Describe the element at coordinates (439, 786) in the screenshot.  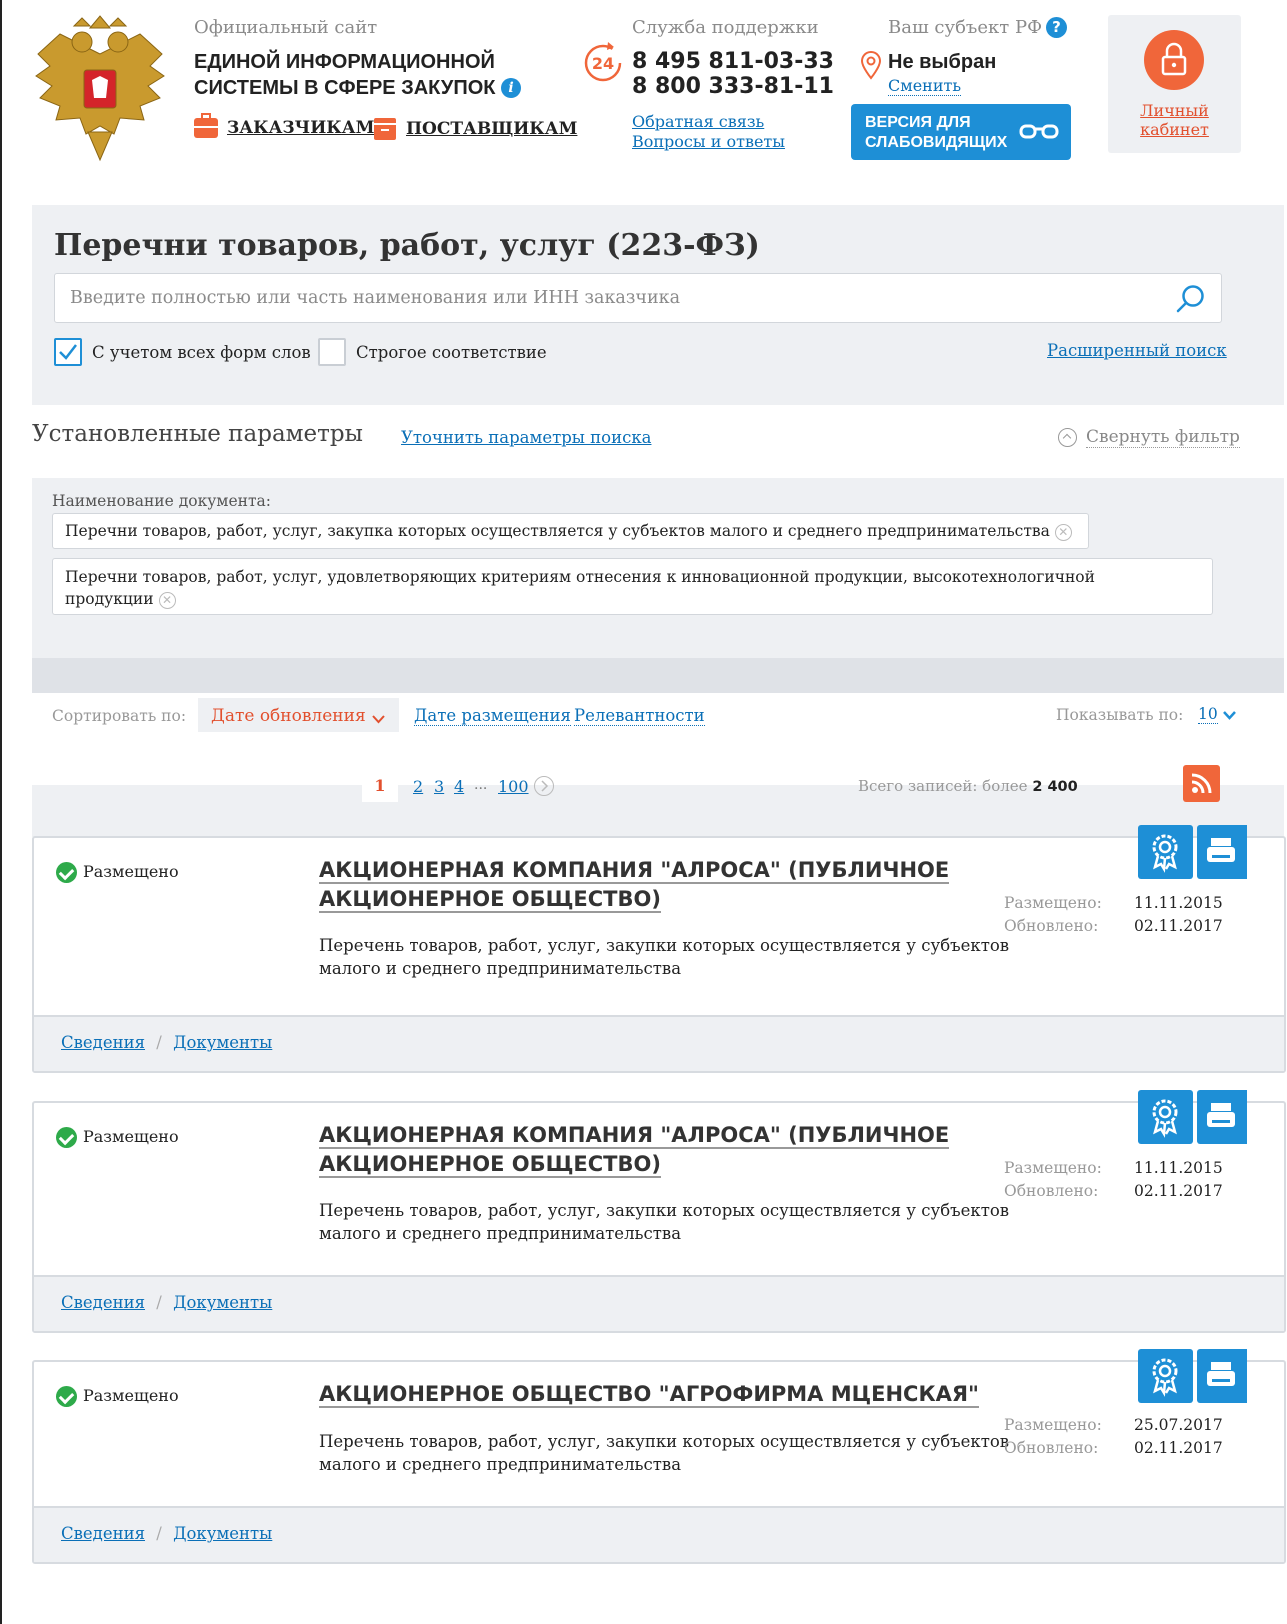
I see `page-3: 3` at that location.